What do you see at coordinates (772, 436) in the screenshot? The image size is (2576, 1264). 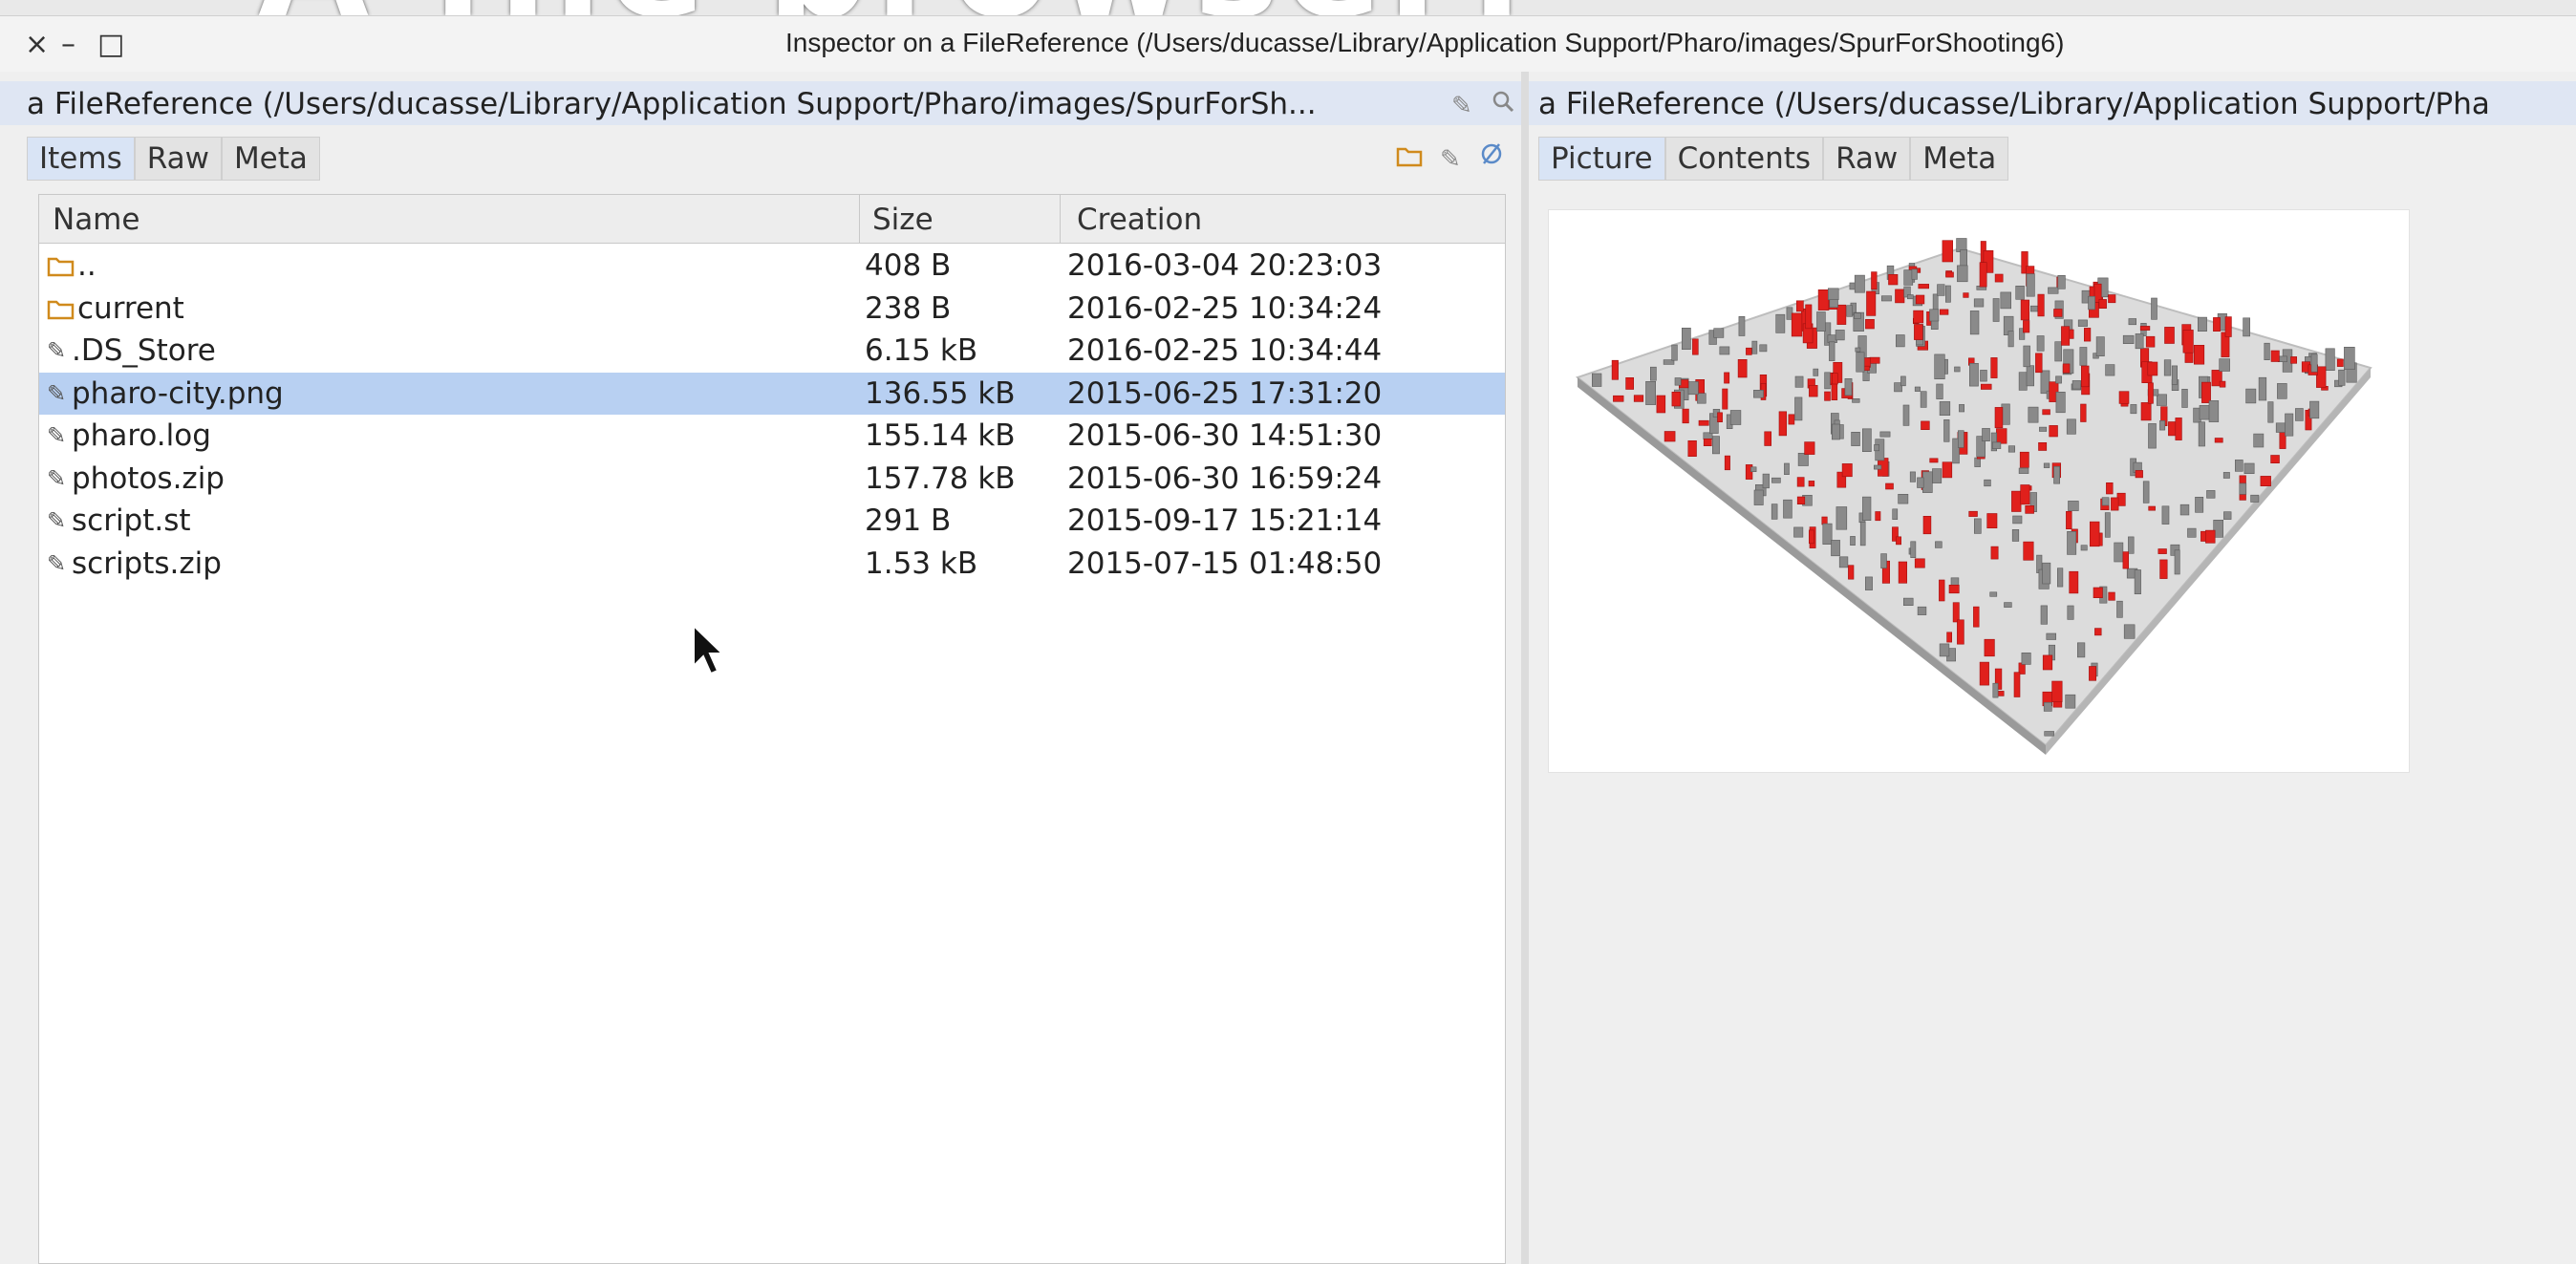 I see `table-row: ✎ pharo.log 155.14 kB 2015-06-30 14:51:30` at bounding box center [772, 436].